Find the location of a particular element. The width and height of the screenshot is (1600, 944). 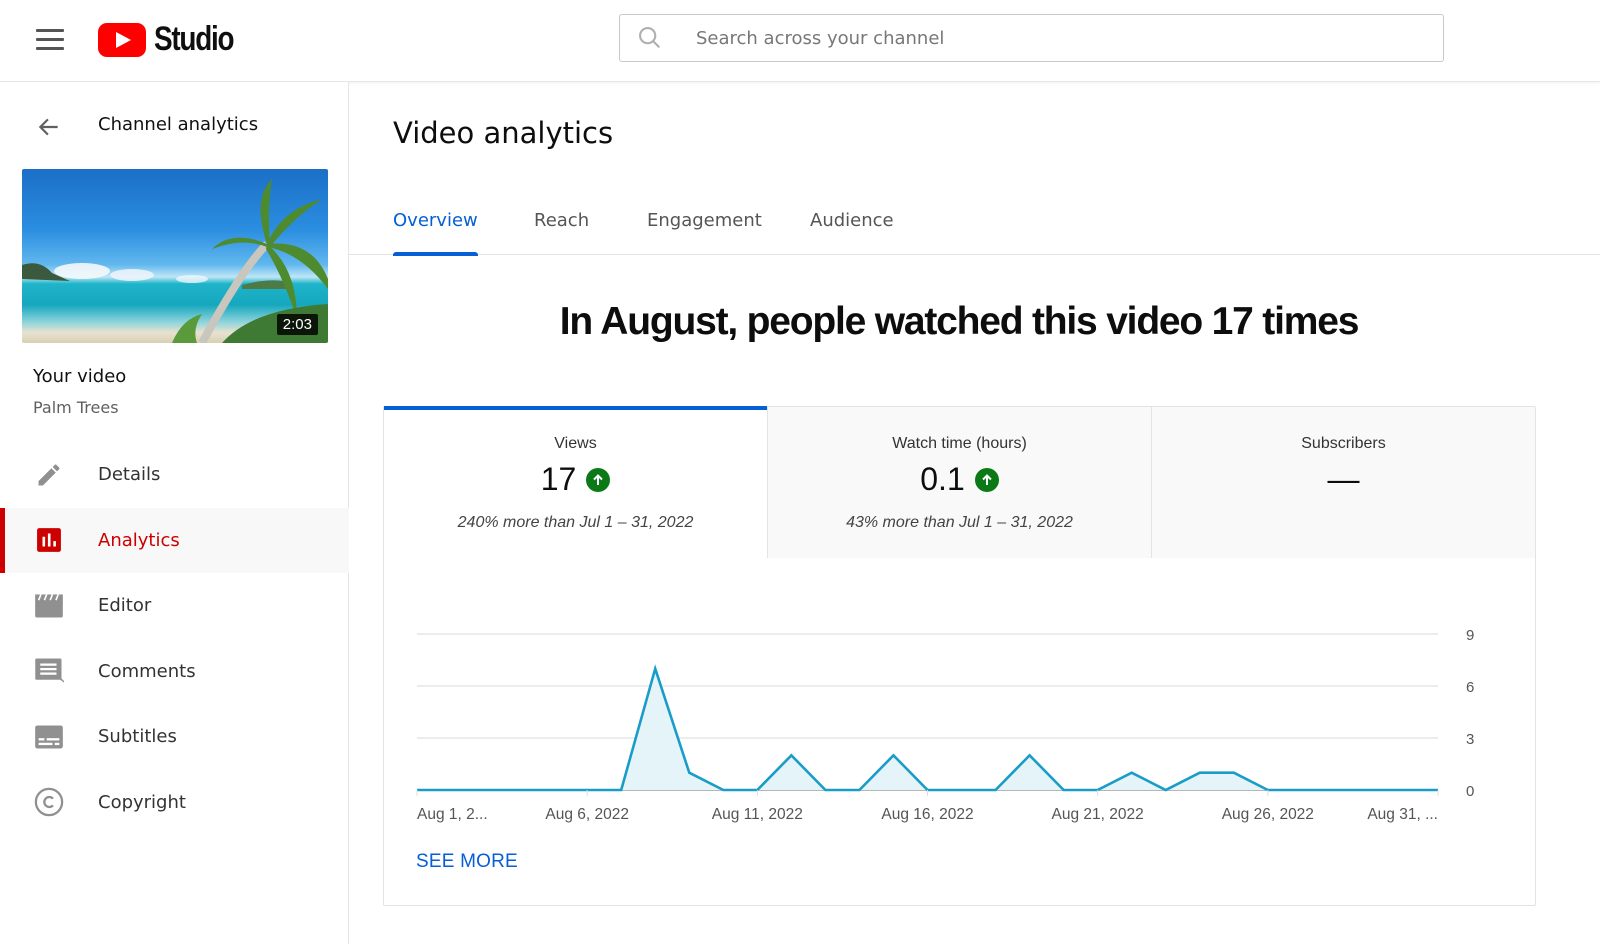

top-bar: Studio is located at coordinates (800, 41).